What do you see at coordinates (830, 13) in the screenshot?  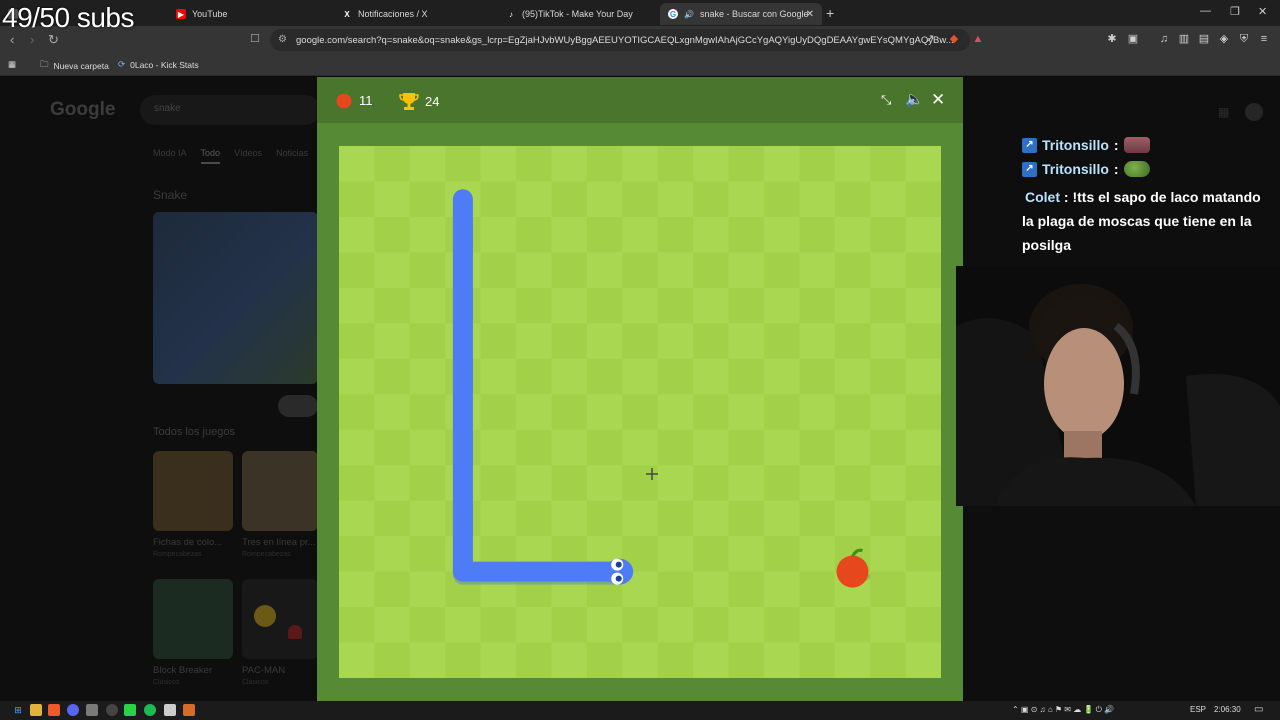 I see `new-tab-icon: +` at bounding box center [830, 13].